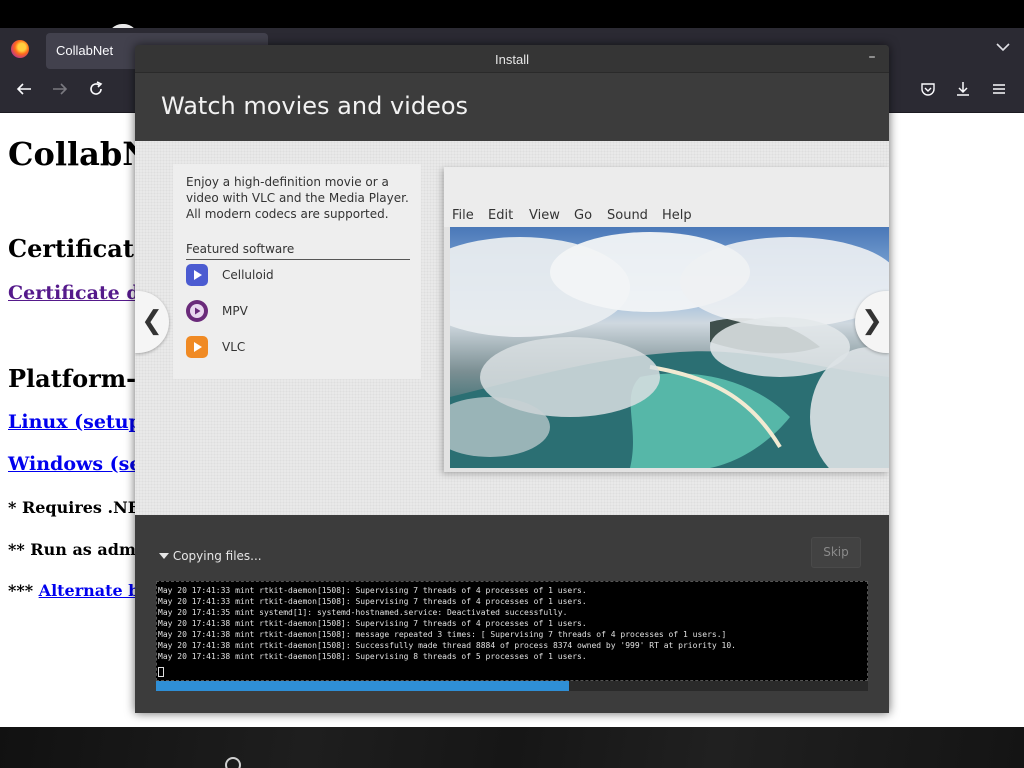 The height and width of the screenshot is (768, 1024). Describe the element at coordinates (74, 464) in the screenshot. I see `windows-setup-link: Windows (se` at that location.